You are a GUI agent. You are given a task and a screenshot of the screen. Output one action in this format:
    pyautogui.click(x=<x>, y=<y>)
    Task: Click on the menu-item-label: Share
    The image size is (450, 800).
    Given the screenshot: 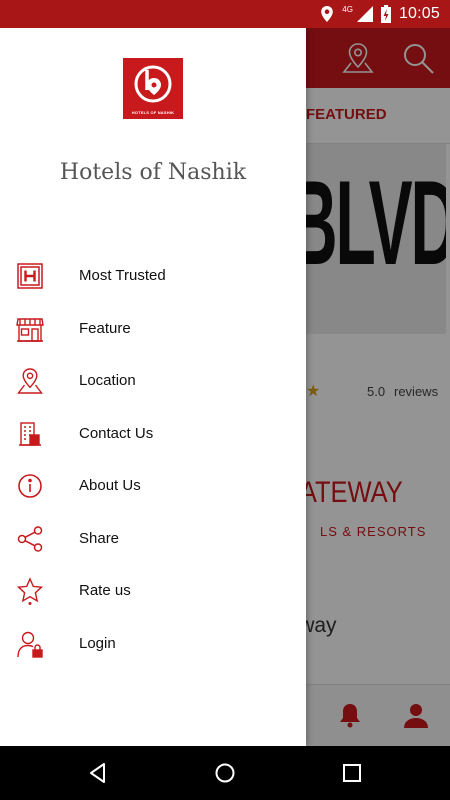 What is the action you would take?
    pyautogui.click(x=99, y=538)
    